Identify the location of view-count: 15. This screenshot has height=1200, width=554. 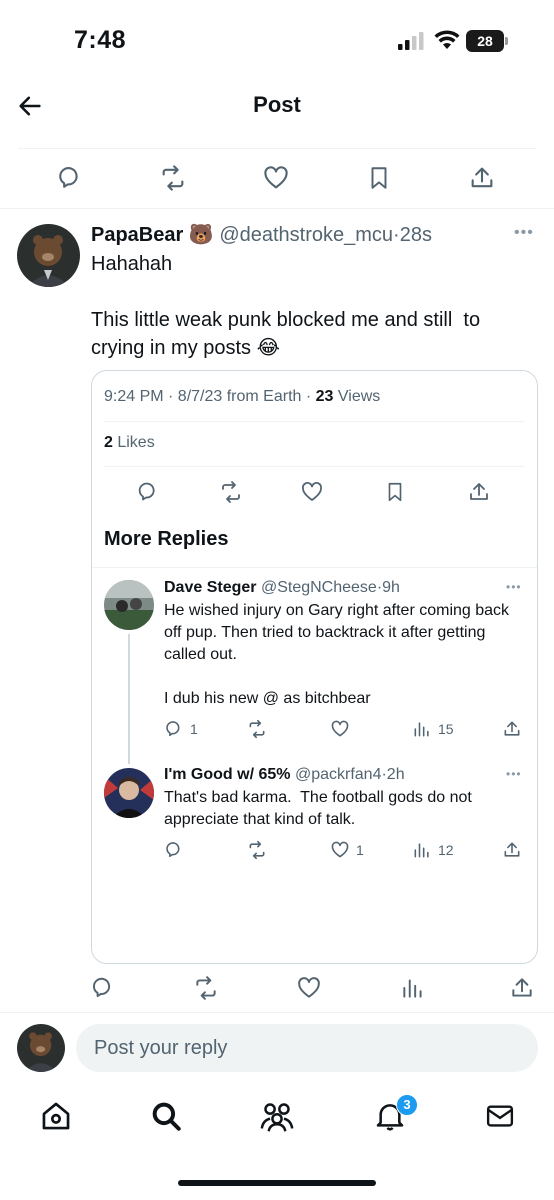
(446, 729).